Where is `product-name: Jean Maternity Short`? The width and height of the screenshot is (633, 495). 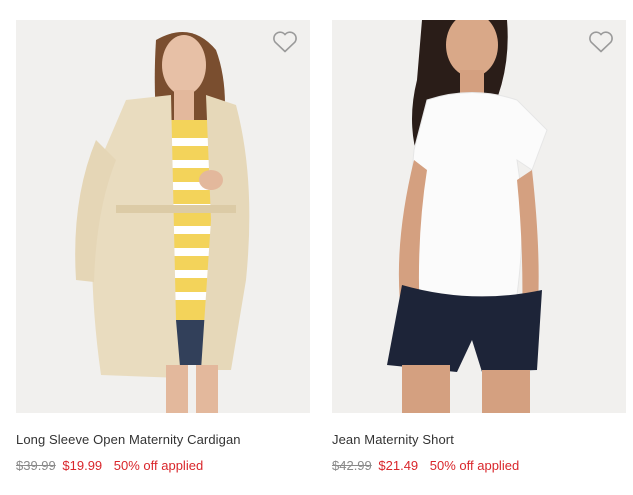 product-name: Jean Maternity Short is located at coordinates (479, 439).